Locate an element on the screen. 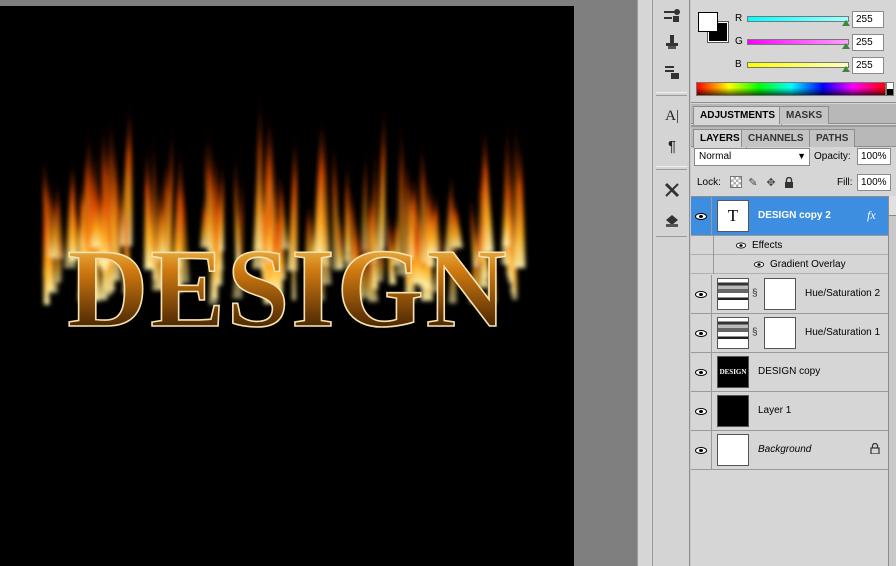  thumbnail-text: DESIGN is located at coordinates (733, 372).